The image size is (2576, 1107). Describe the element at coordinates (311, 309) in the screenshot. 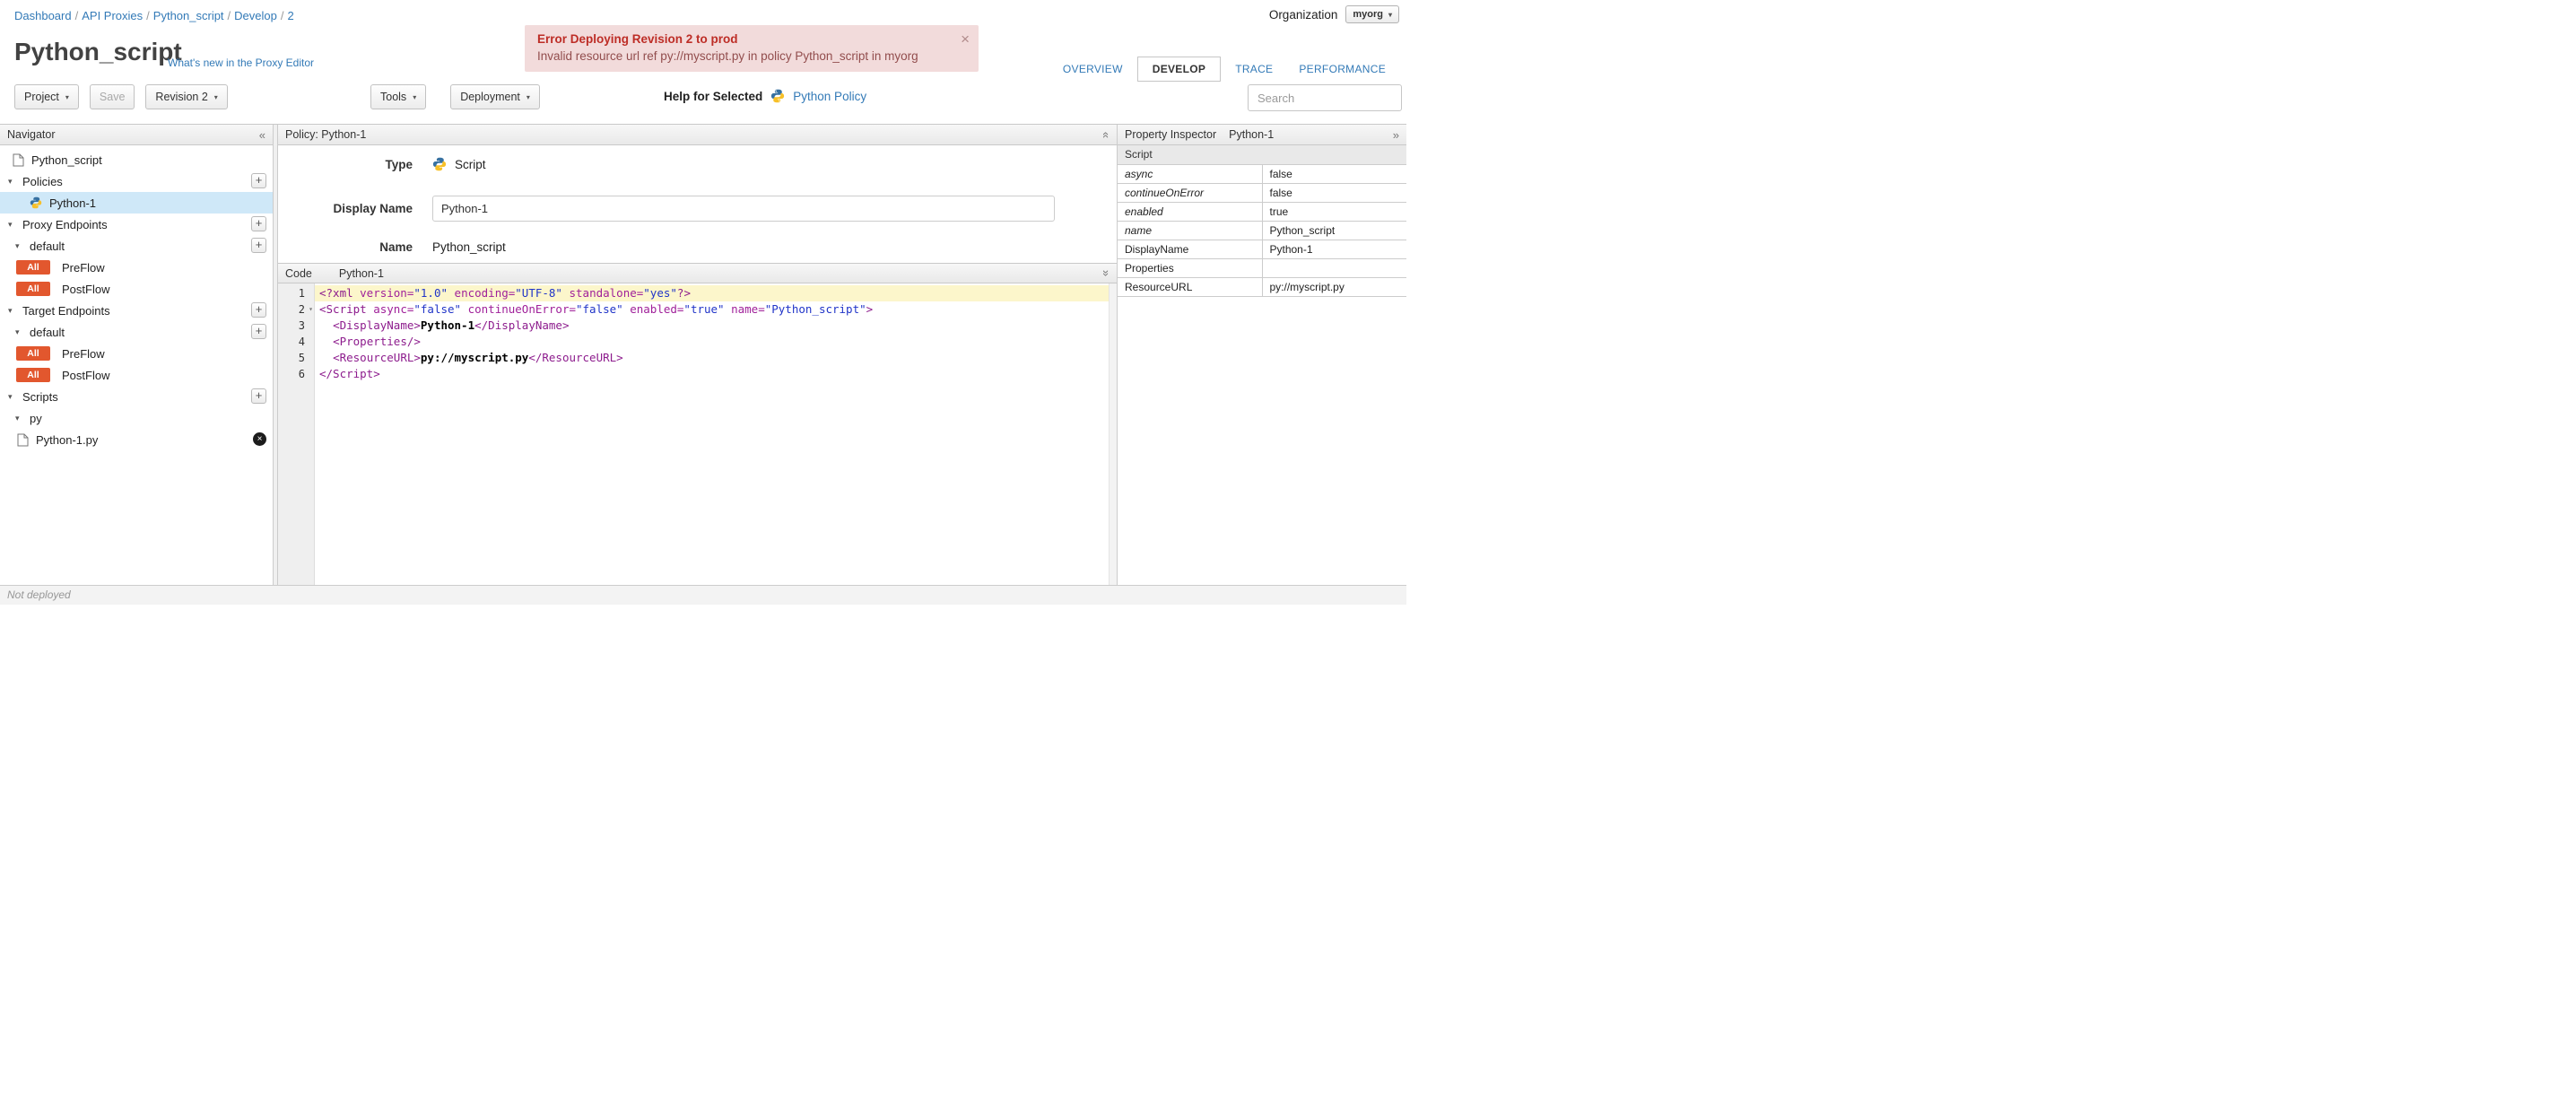

I see `code-fold-icon: ▾` at that location.